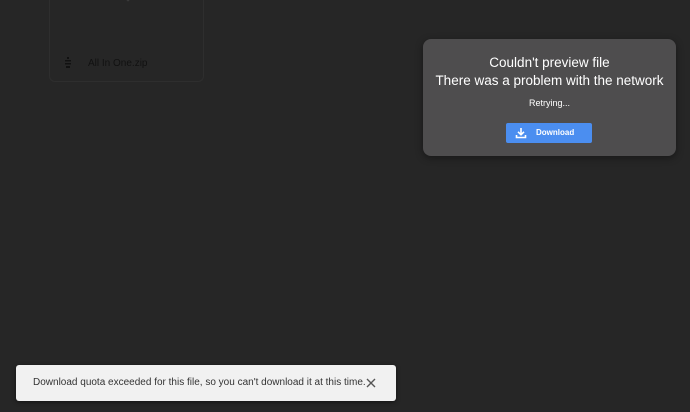  What do you see at coordinates (549, 62) in the screenshot?
I see `dialog-title: Couldn't preview file` at bounding box center [549, 62].